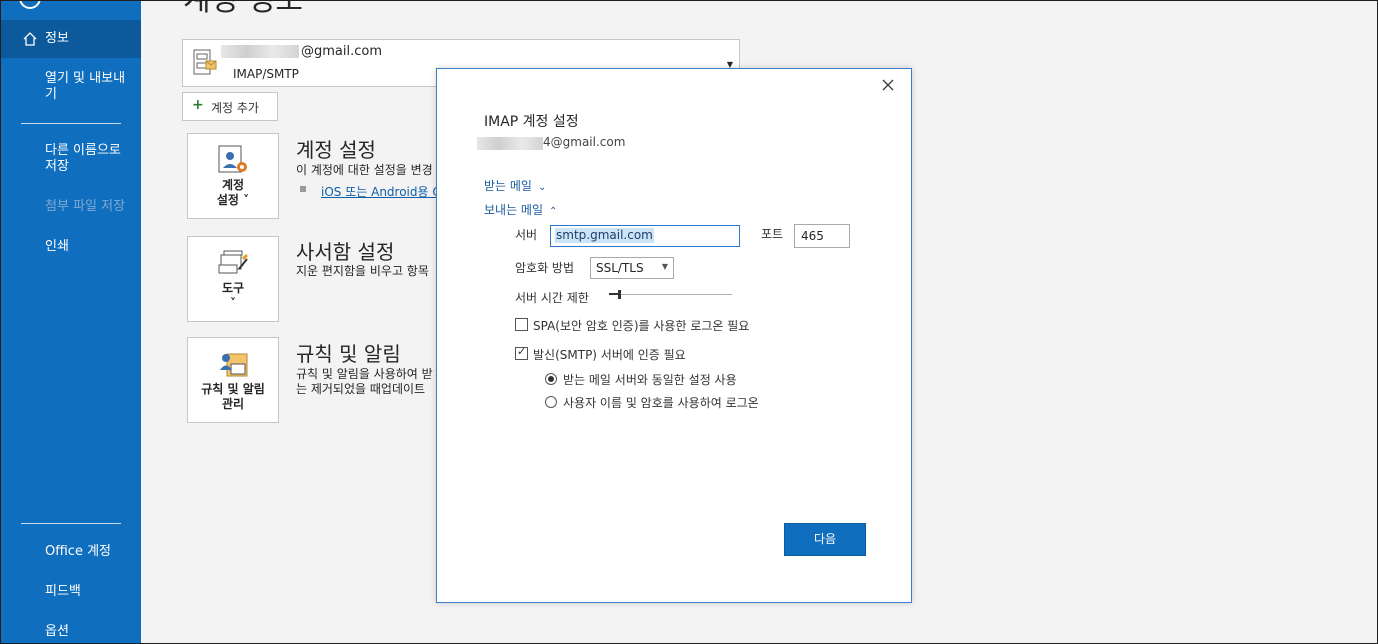 This screenshot has height=644, width=1378. Describe the element at coordinates (772, 234) in the screenshot. I see `port-label: 포트` at that location.